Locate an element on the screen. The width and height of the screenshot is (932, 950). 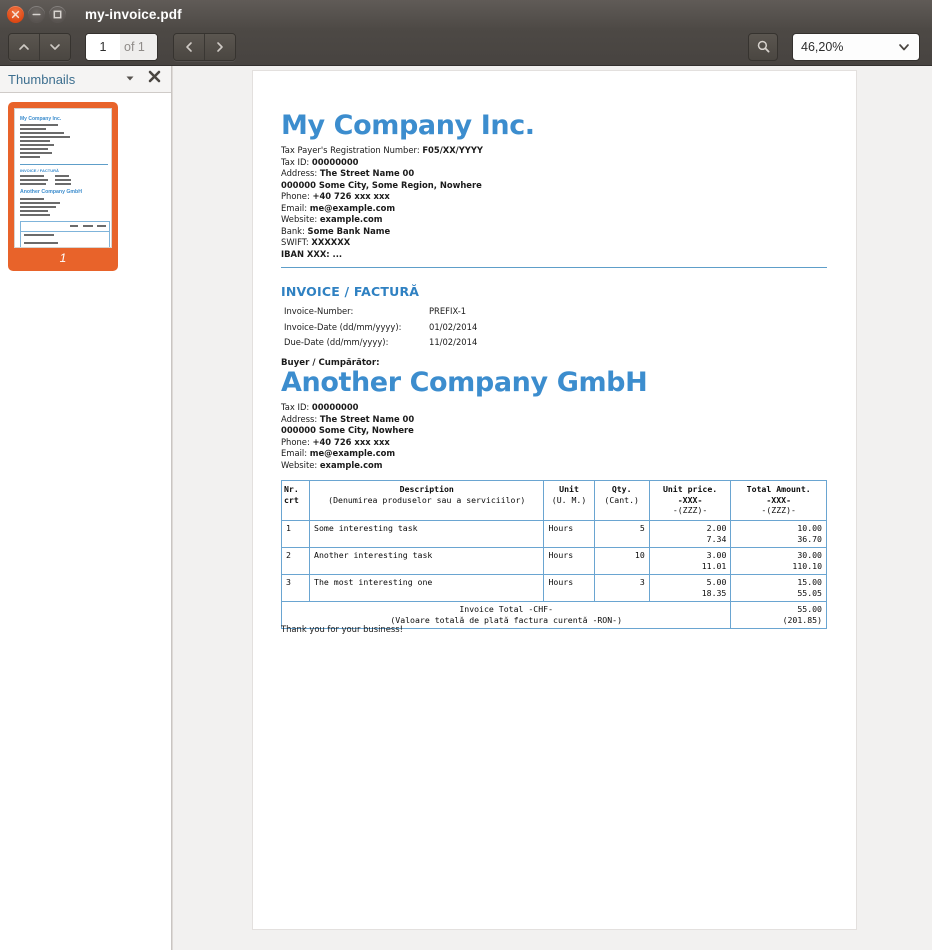
minimize-button is located at coordinates (36, 14).